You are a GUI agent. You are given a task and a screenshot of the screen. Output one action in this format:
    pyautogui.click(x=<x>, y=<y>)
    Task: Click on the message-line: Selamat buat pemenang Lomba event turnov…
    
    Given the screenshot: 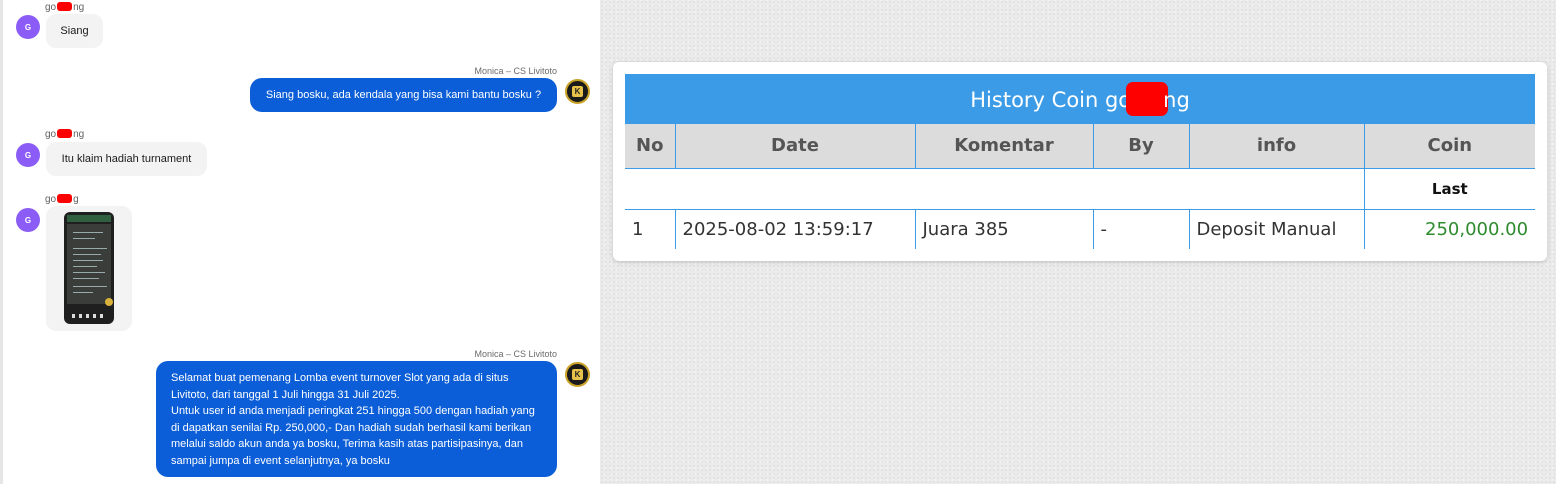 What is the action you would take?
    pyautogui.click(x=340, y=378)
    